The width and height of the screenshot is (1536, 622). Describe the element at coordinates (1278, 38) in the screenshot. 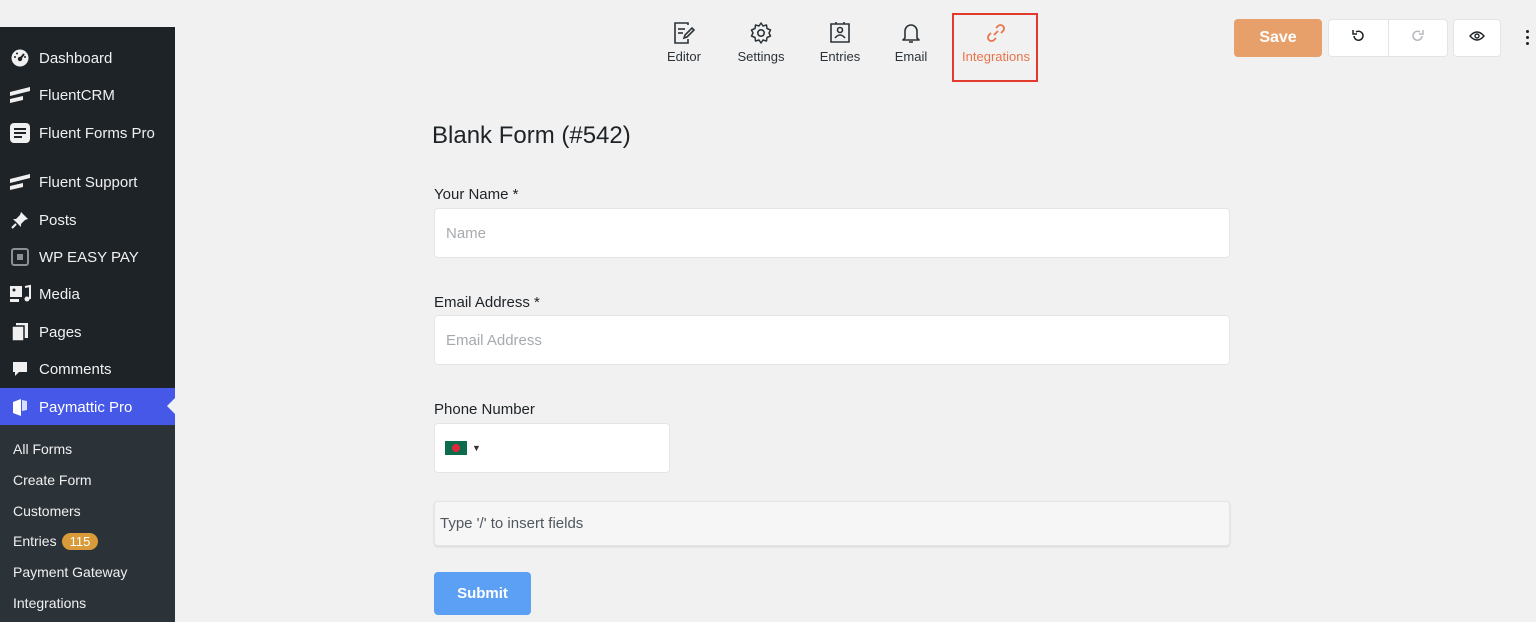

I see `save-button: Save` at that location.